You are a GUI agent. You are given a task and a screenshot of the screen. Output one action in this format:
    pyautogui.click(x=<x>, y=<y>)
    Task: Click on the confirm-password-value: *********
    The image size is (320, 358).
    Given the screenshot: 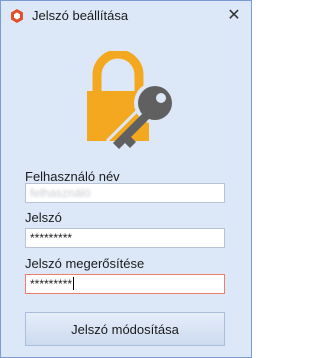 What is the action you would take?
    pyautogui.click(x=51, y=284)
    